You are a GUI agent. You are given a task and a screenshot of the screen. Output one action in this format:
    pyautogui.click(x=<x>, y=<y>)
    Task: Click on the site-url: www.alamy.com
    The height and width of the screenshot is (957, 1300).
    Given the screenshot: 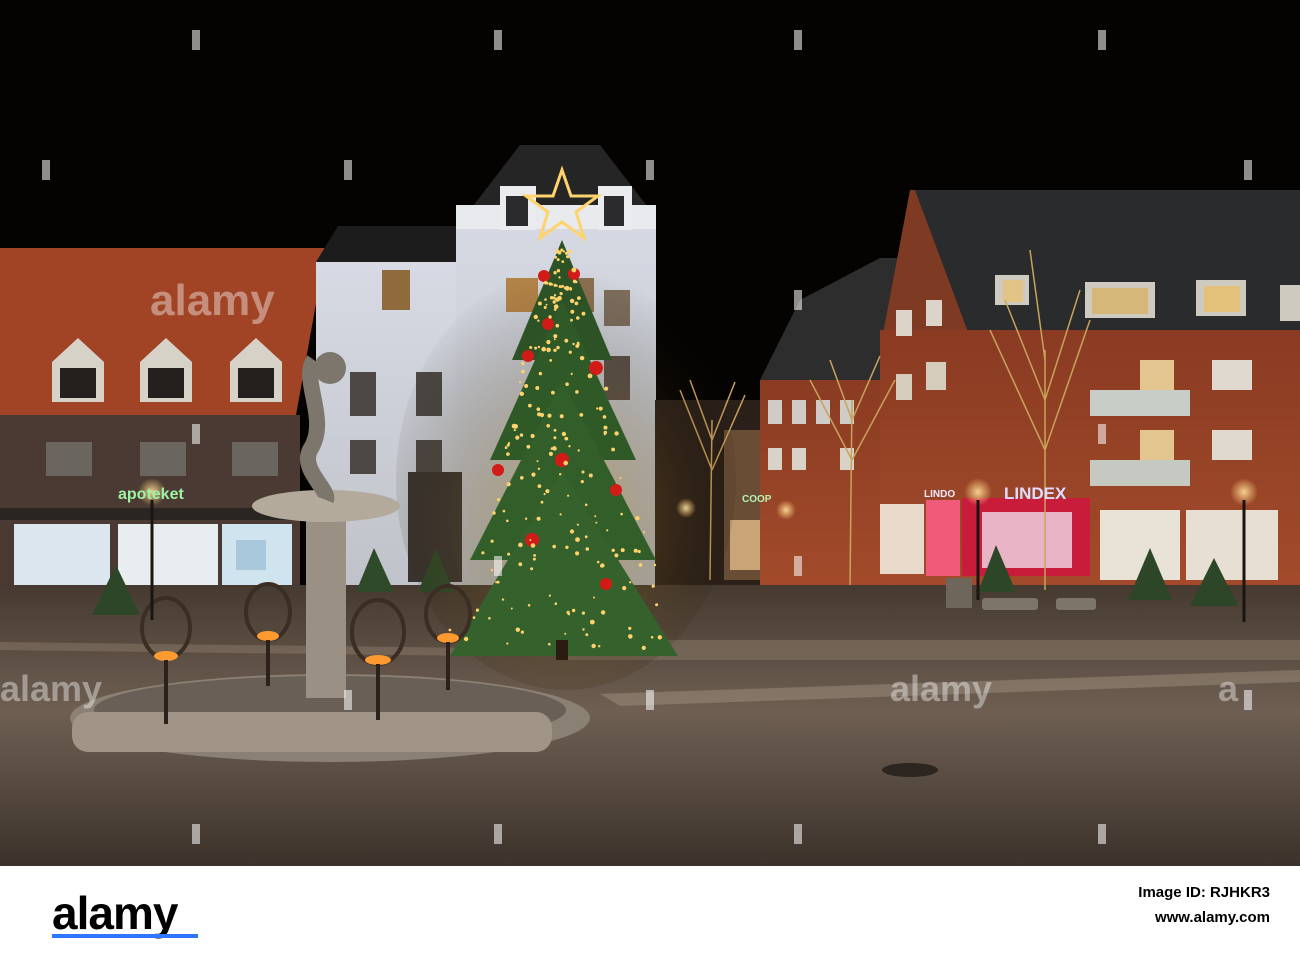 What is the action you would take?
    pyautogui.click(x=1140, y=917)
    